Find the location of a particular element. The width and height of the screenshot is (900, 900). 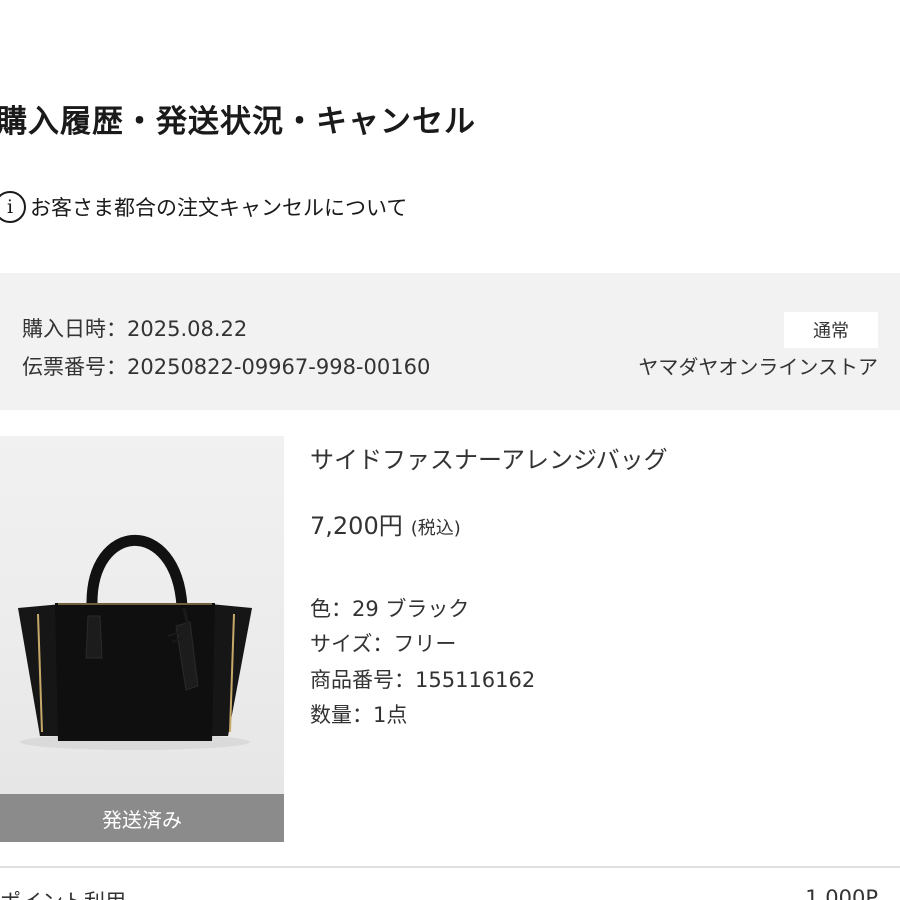

order-date: 購入日時：2025.08.22 is located at coordinates (134, 328).